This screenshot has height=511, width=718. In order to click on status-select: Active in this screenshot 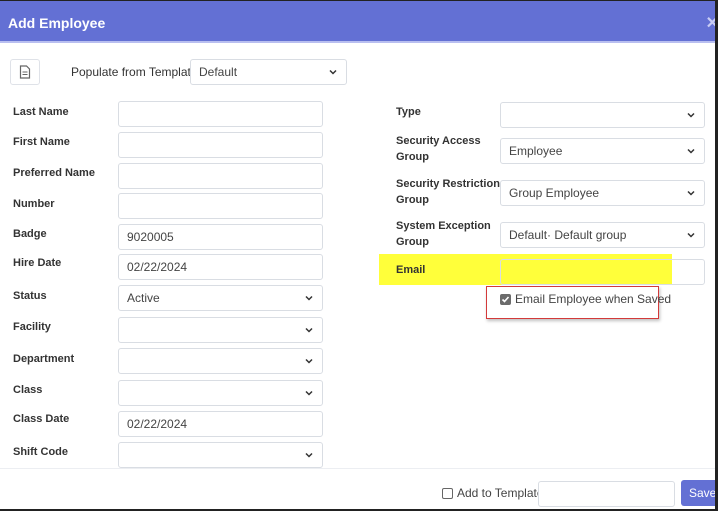, I will do `click(220, 298)`.